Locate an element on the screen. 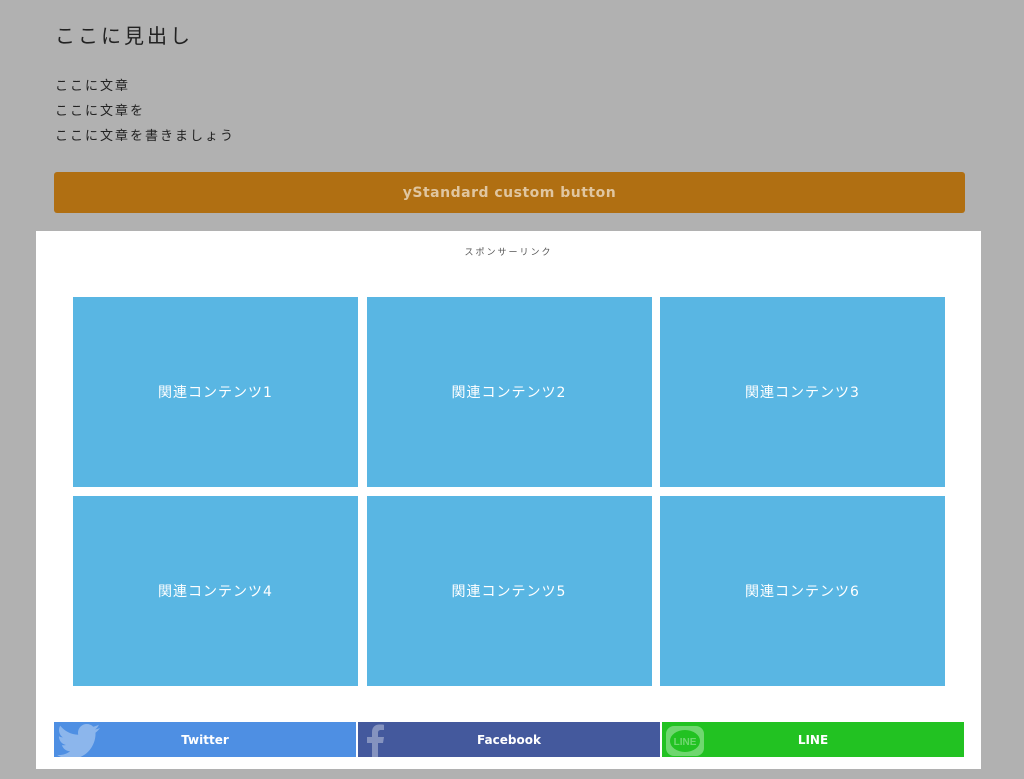 Image resolution: width=1024 pixels, height=779 pixels. facebook-f-icon is located at coordinates (375, 740).